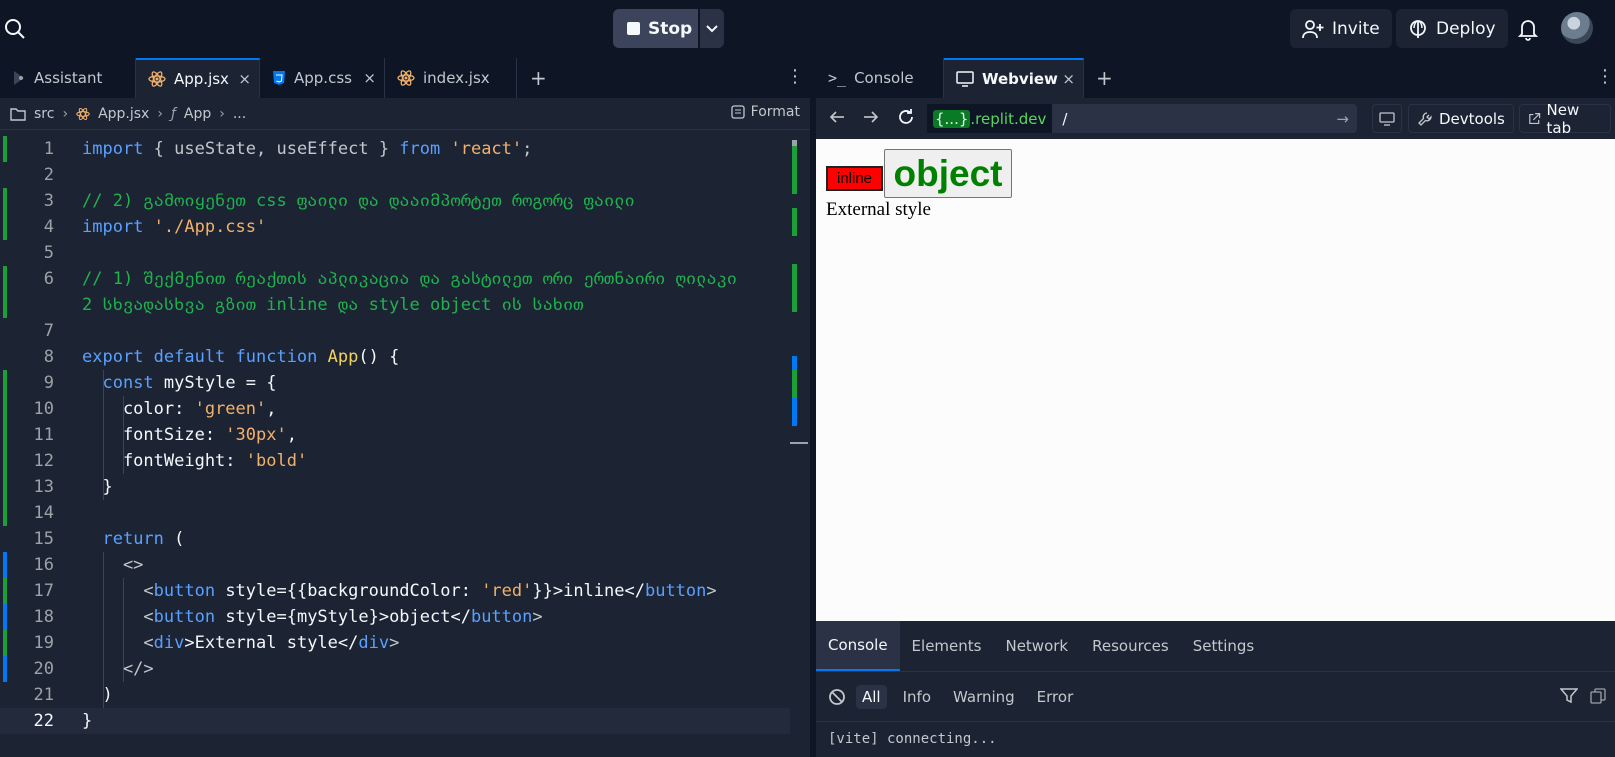  Describe the element at coordinates (1461, 118) in the screenshot. I see `devtools-button: Devtools` at that location.